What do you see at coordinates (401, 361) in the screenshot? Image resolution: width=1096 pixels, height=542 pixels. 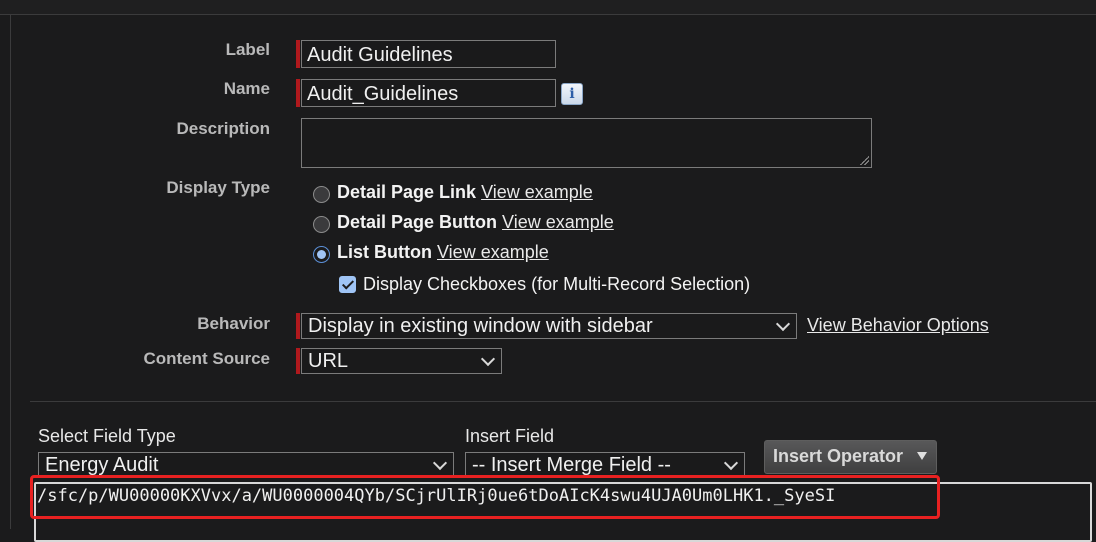 I see `content-source-select: URL` at bounding box center [401, 361].